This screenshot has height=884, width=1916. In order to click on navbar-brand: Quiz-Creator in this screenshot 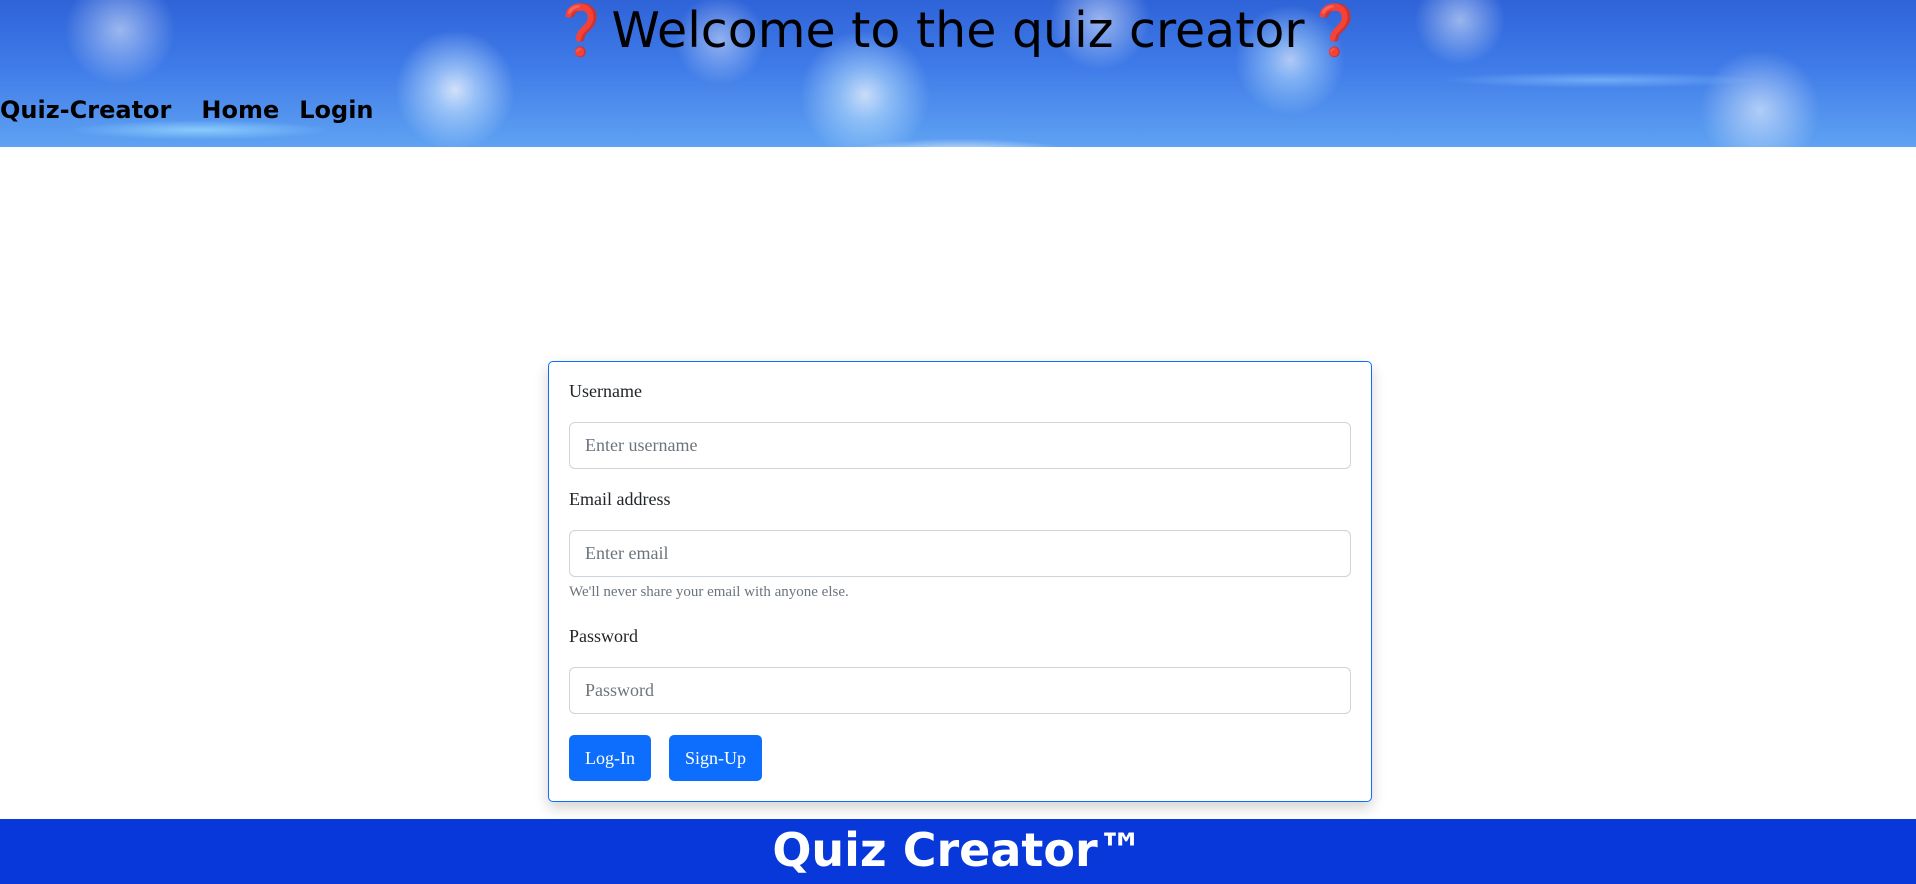, I will do `click(85, 110)`.